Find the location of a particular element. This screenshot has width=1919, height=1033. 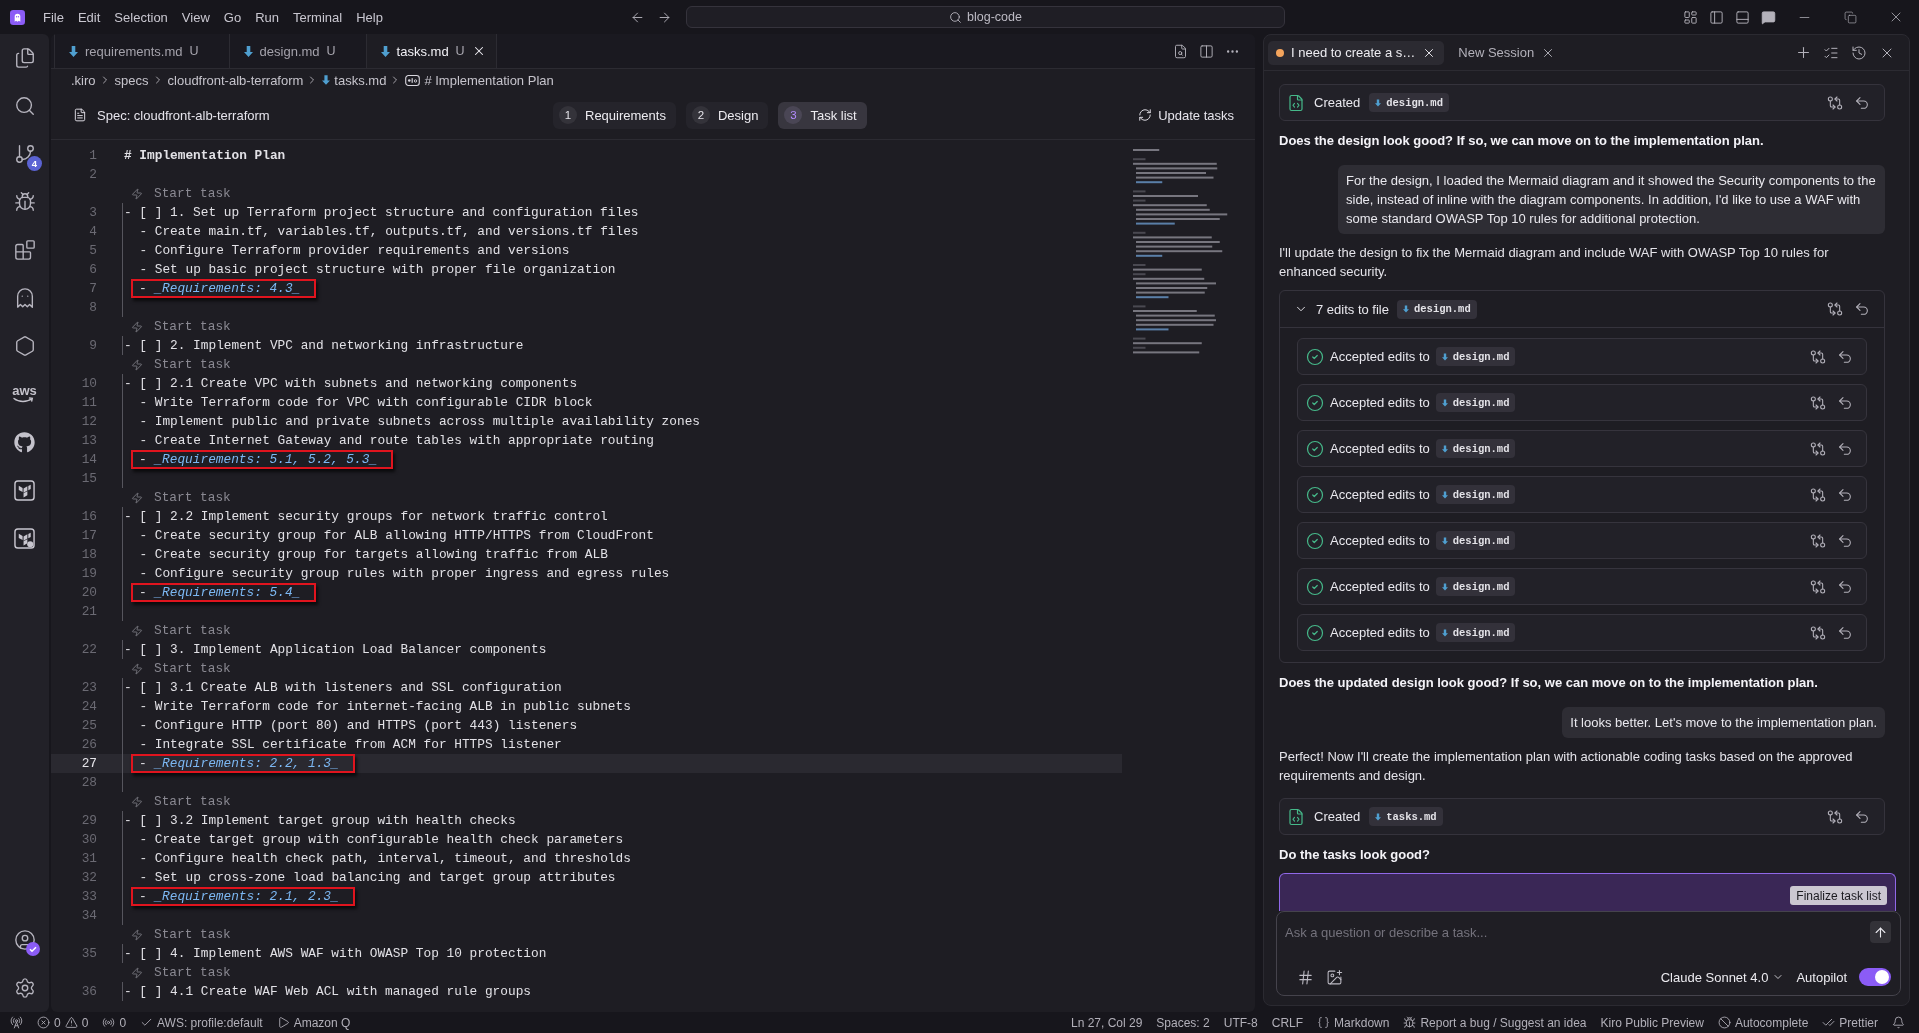

blocks-icon is located at coordinates (24, 250).